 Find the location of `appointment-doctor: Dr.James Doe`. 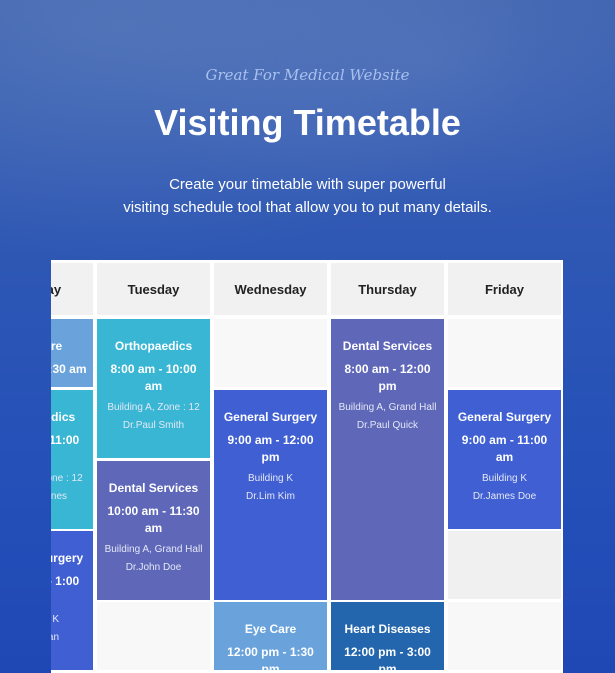

appointment-doctor: Dr.James Doe is located at coordinates (504, 496).